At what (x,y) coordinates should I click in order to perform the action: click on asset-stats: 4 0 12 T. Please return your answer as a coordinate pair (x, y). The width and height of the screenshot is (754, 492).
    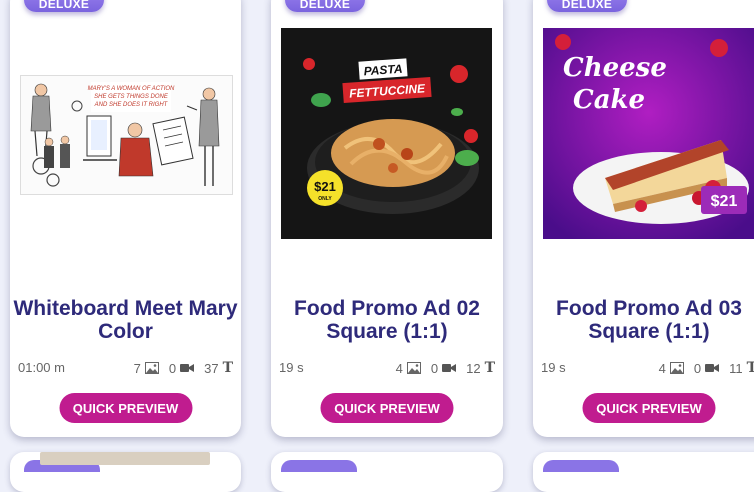
    Looking at the image, I should click on (445, 368).